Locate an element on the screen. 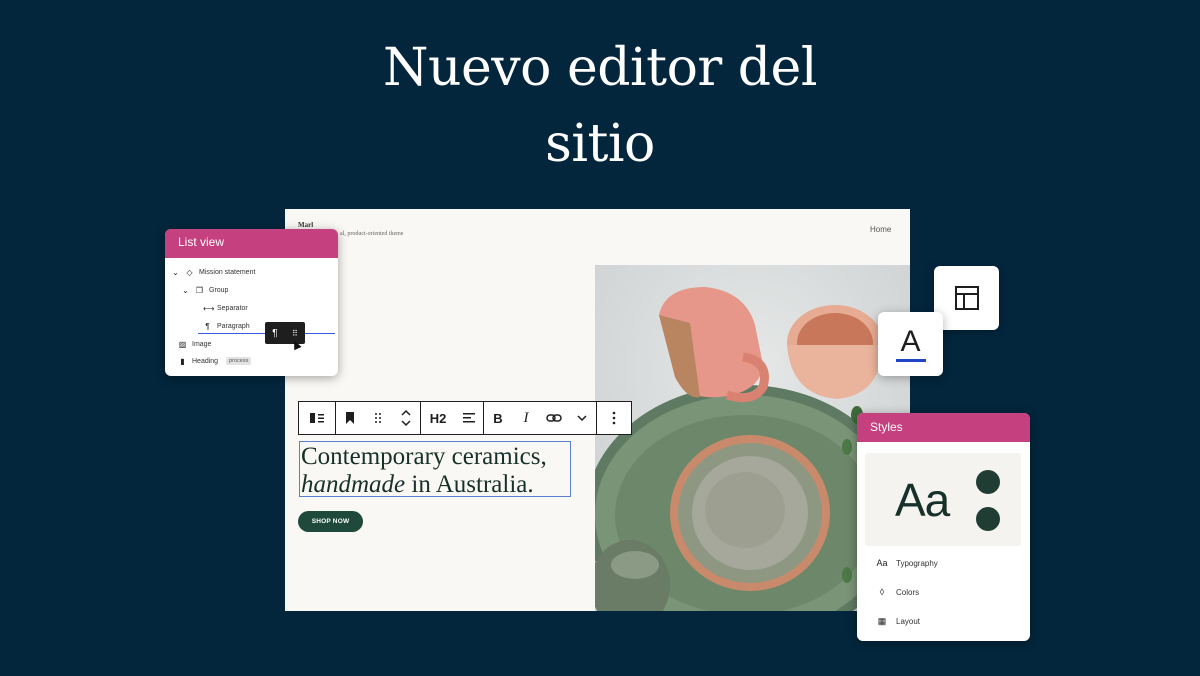  list-item-label: Mission statement is located at coordinates (227, 272).